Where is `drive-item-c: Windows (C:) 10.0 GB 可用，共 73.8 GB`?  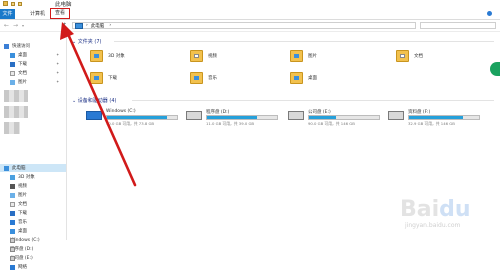
drive-item-c: Windows (C:) 10.0 GB 可用，共 73.8 GB is located at coordinates (132, 118).